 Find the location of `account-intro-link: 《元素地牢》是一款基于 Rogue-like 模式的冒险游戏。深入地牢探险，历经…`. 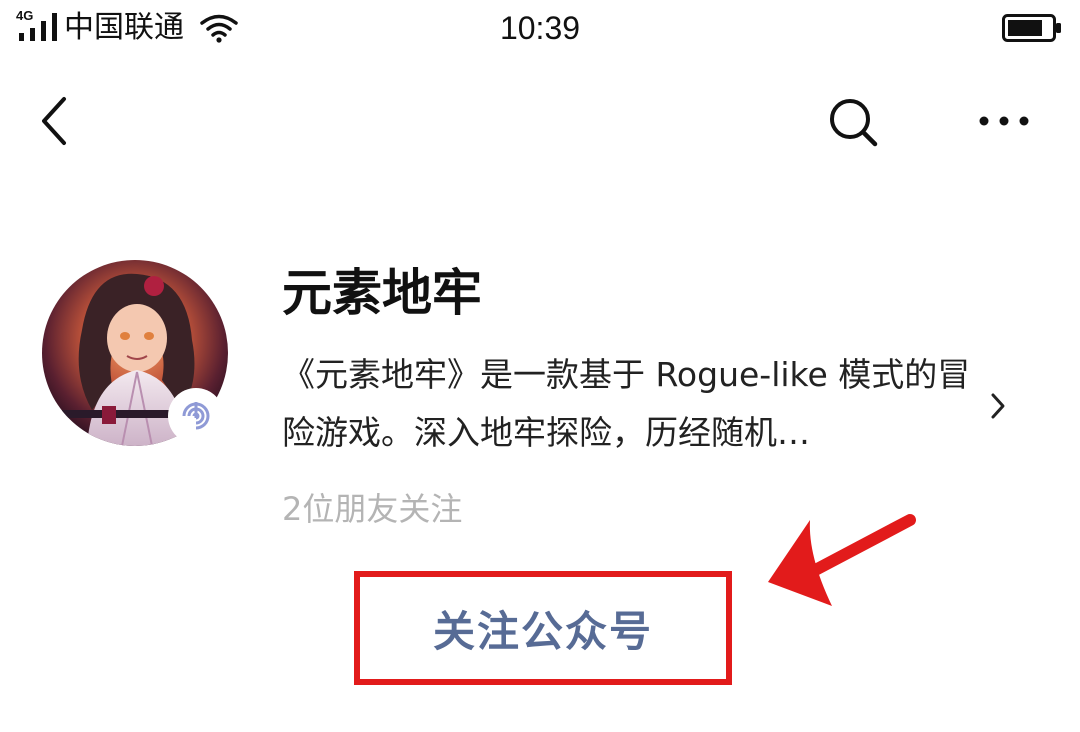

account-intro-link: 《元素地牢》是一款基于 Rogue-like 模式的冒险游戏。深入地牢探险，历经… is located at coordinates (646, 406).